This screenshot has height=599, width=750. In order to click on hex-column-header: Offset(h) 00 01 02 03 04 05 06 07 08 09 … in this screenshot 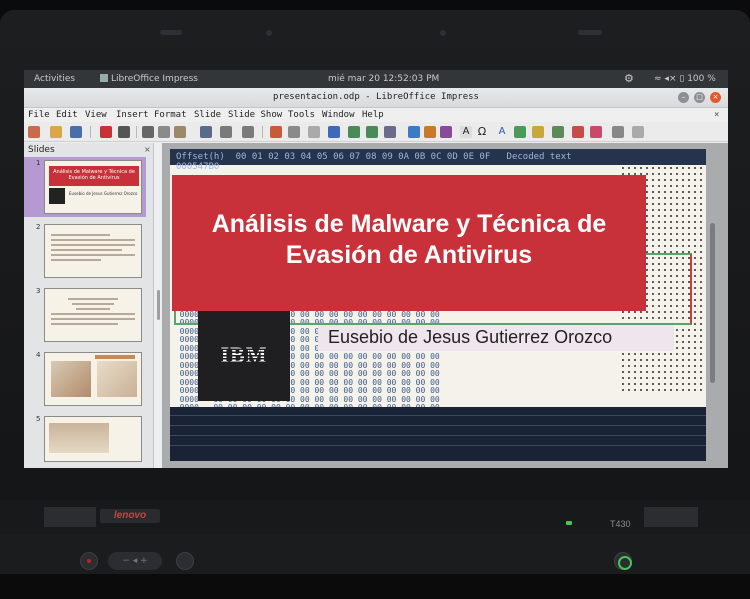, I will do `click(374, 157)`.